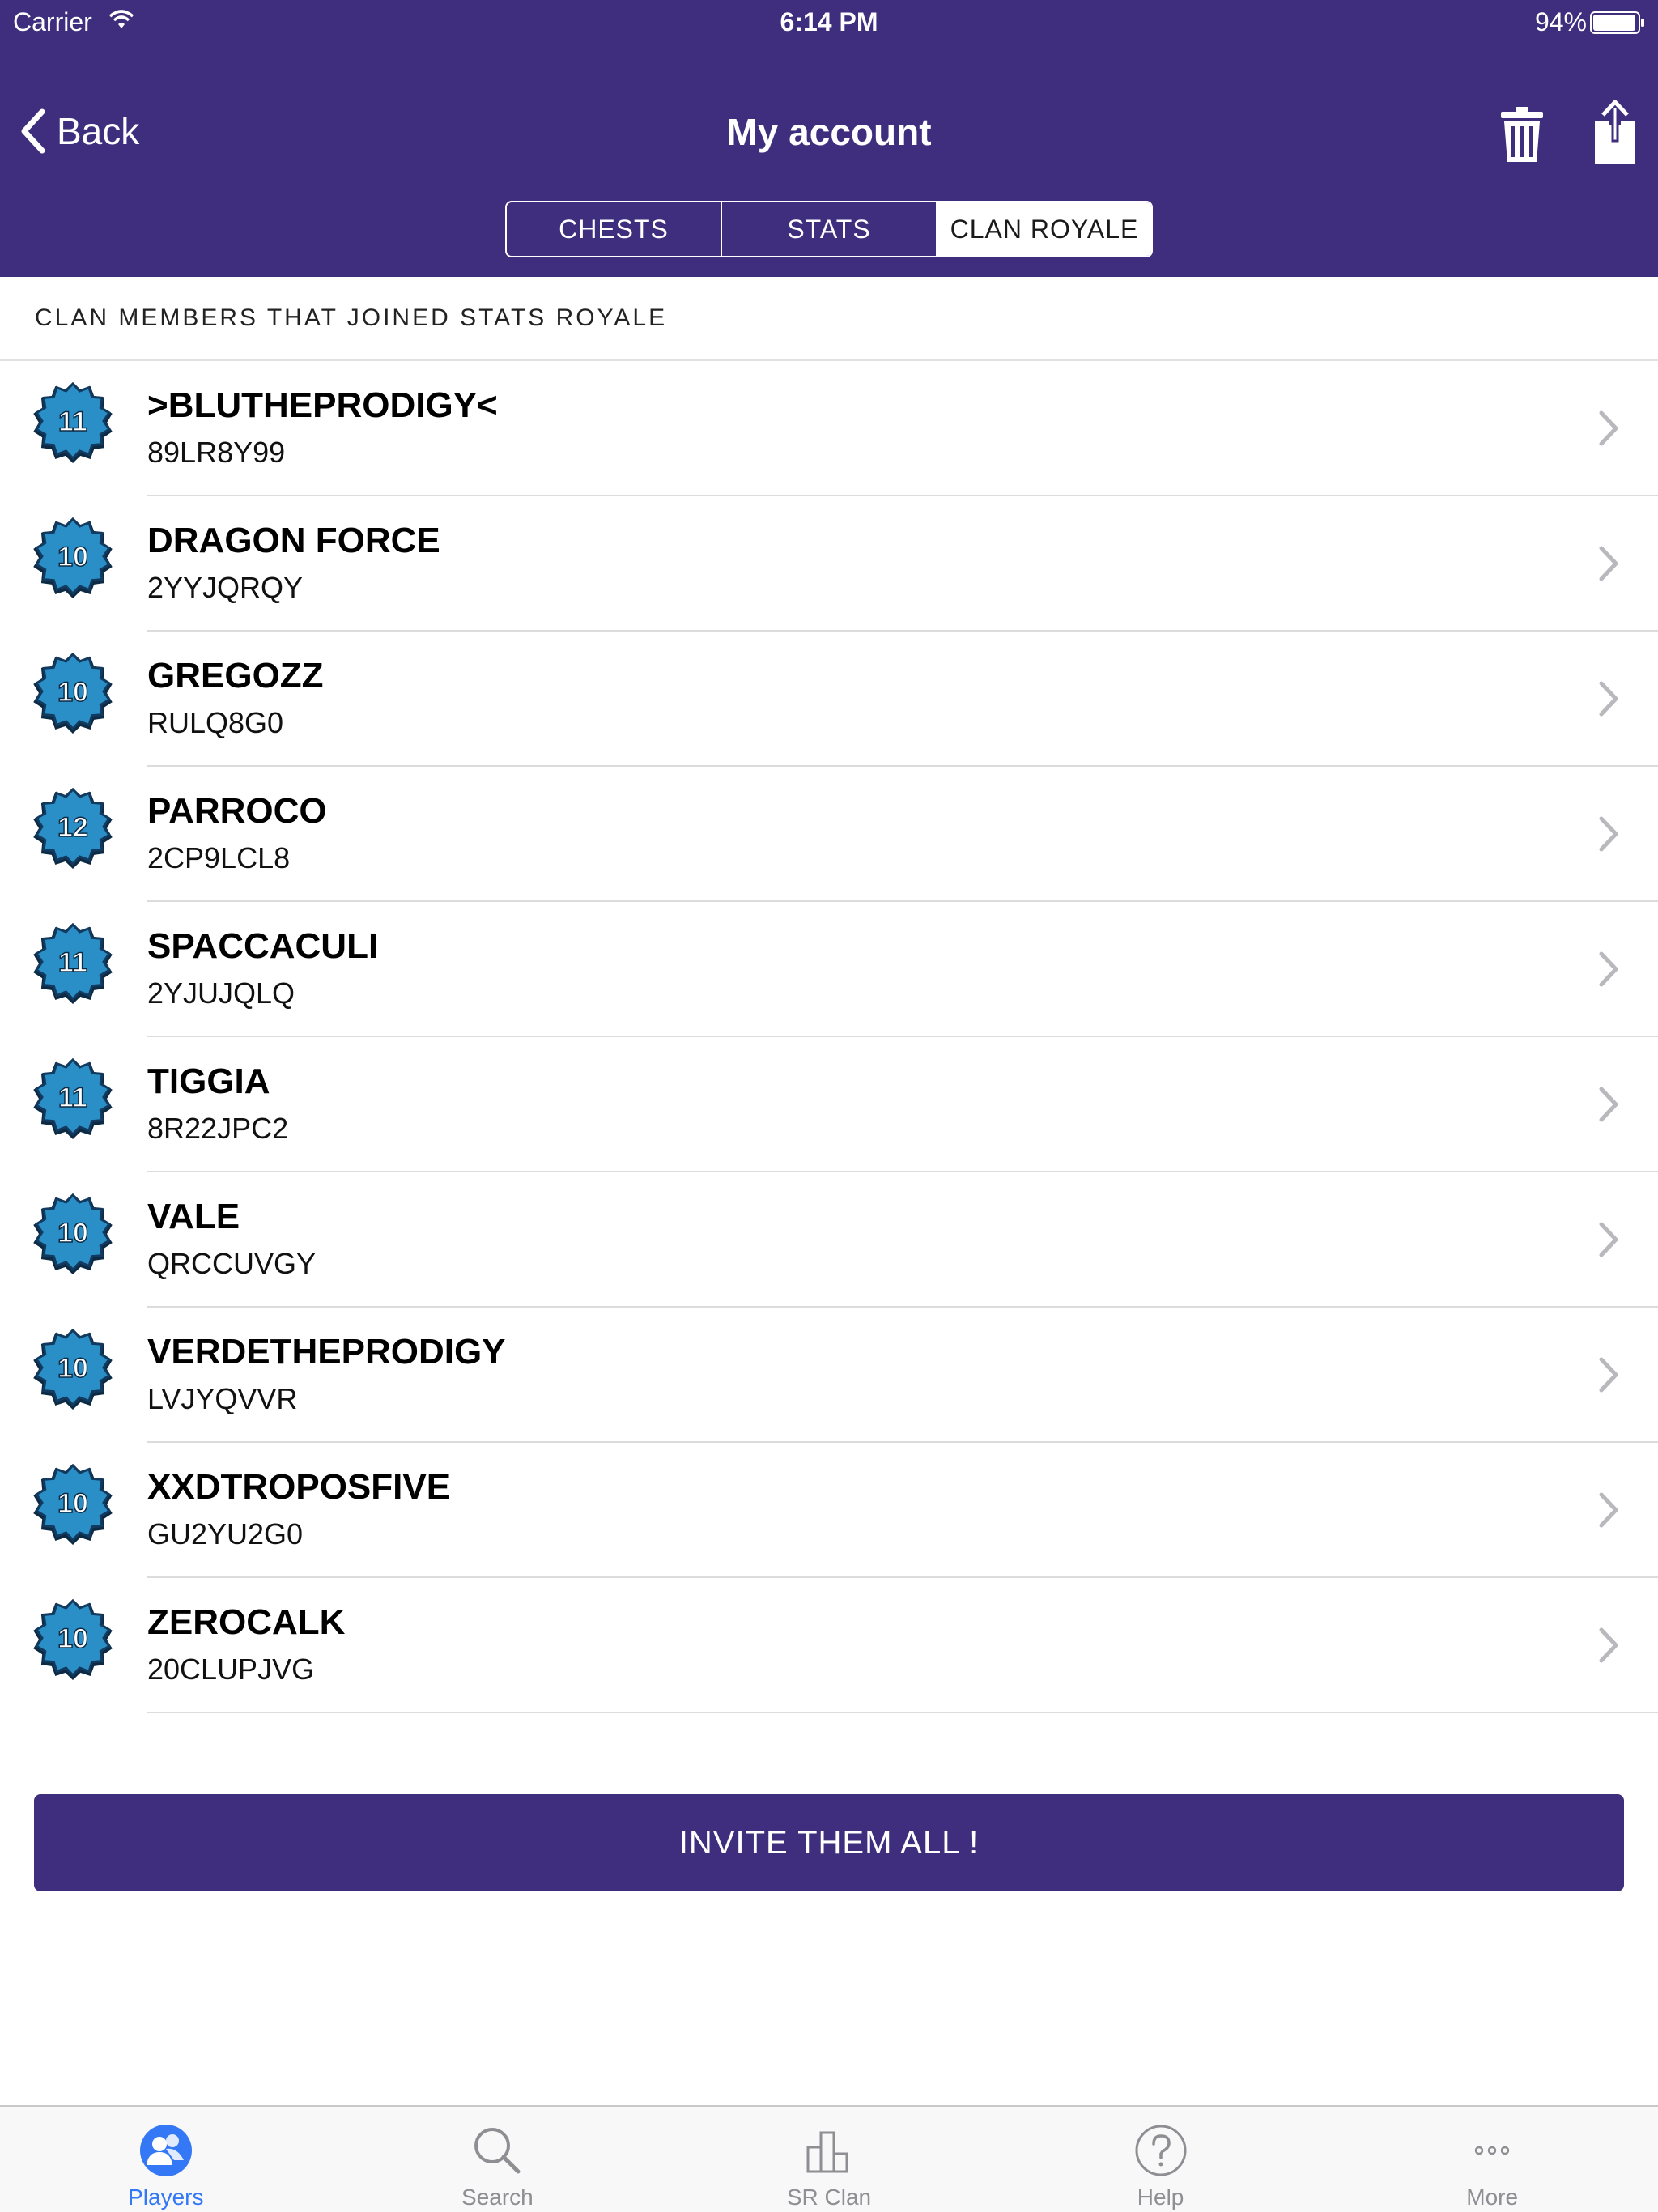 The image size is (1658, 2212). I want to click on tab-help: Help, so click(1161, 2160).